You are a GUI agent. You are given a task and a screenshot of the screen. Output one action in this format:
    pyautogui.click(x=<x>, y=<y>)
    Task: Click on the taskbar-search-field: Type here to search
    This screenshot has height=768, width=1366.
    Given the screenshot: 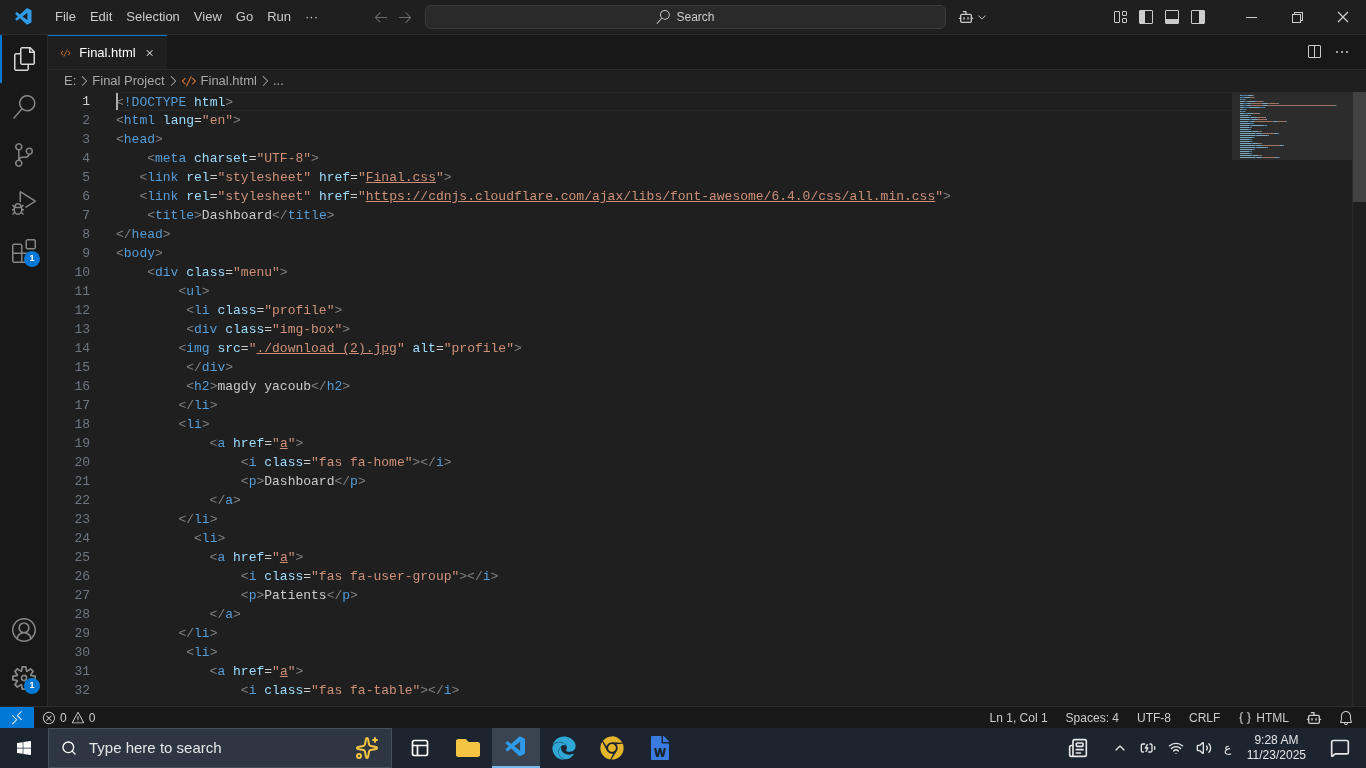 What is the action you would take?
    pyautogui.click(x=220, y=748)
    